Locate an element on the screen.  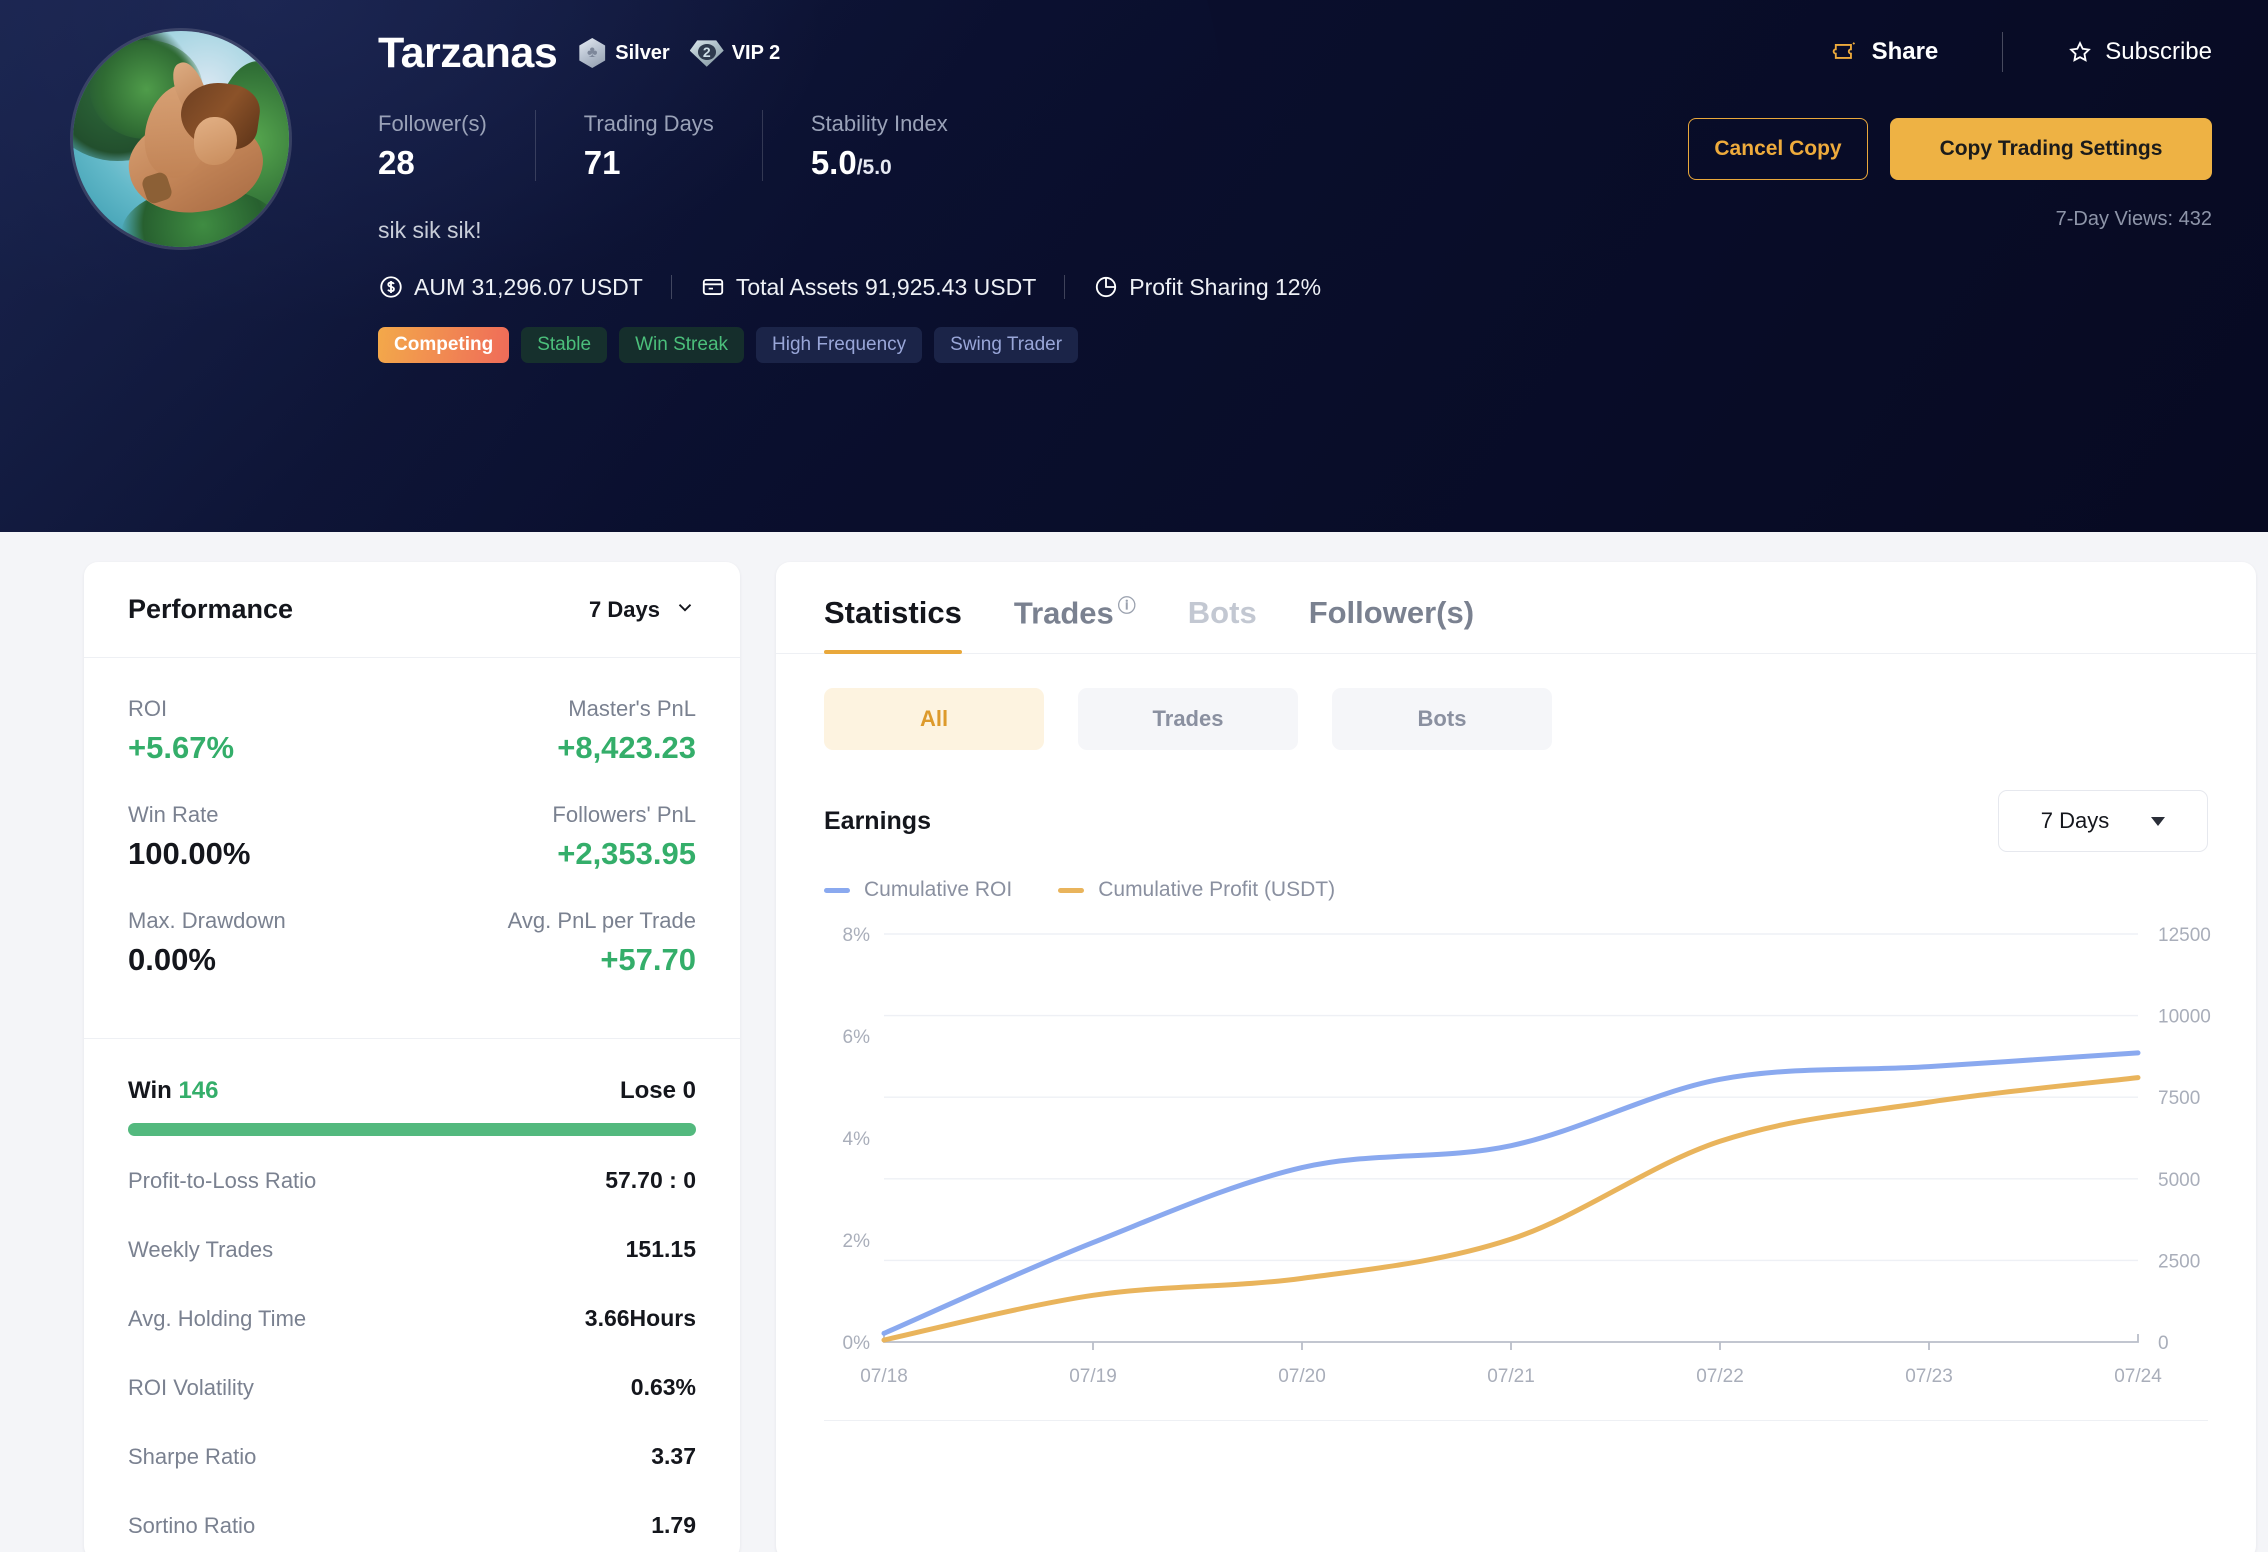
caret-down-icon is located at coordinates (2158, 821).